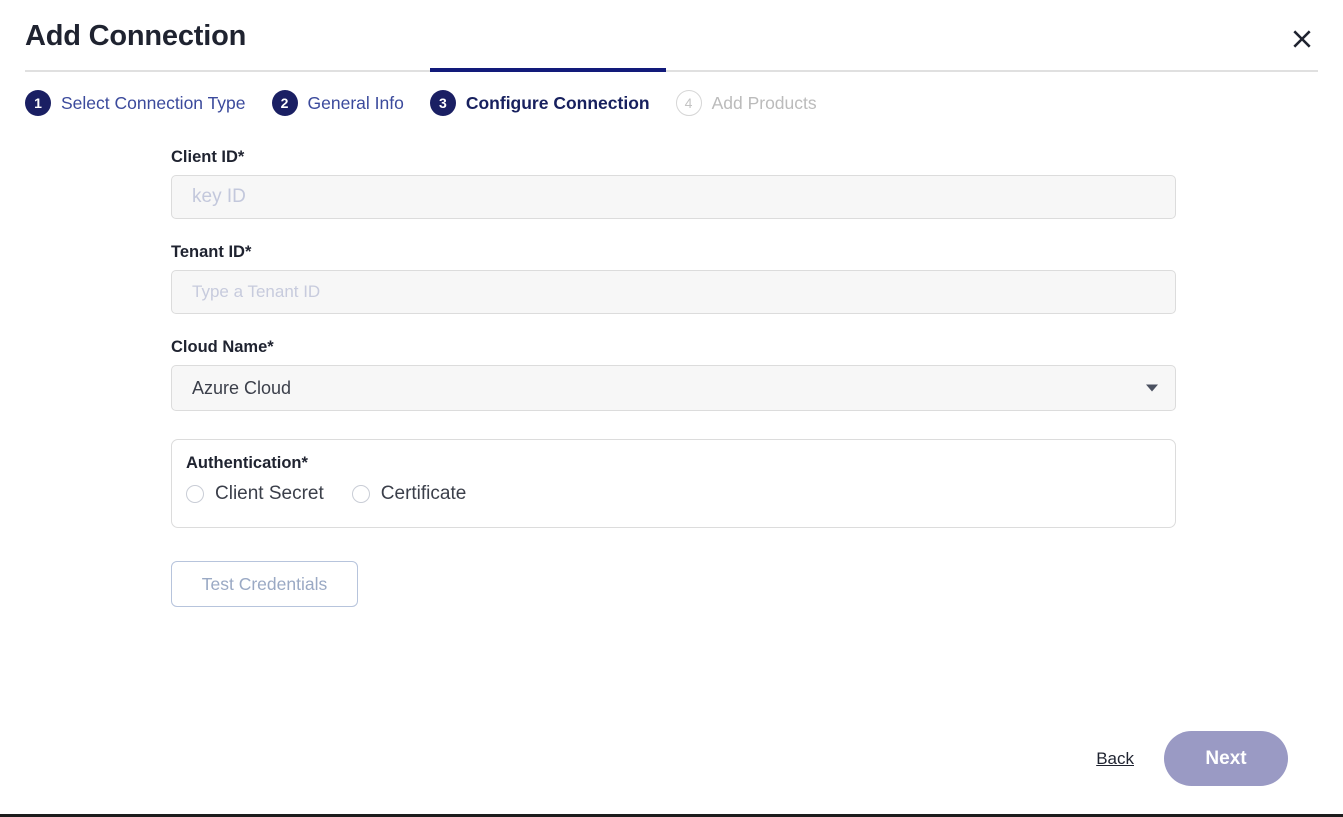  I want to click on step-label: General Info, so click(355, 102).